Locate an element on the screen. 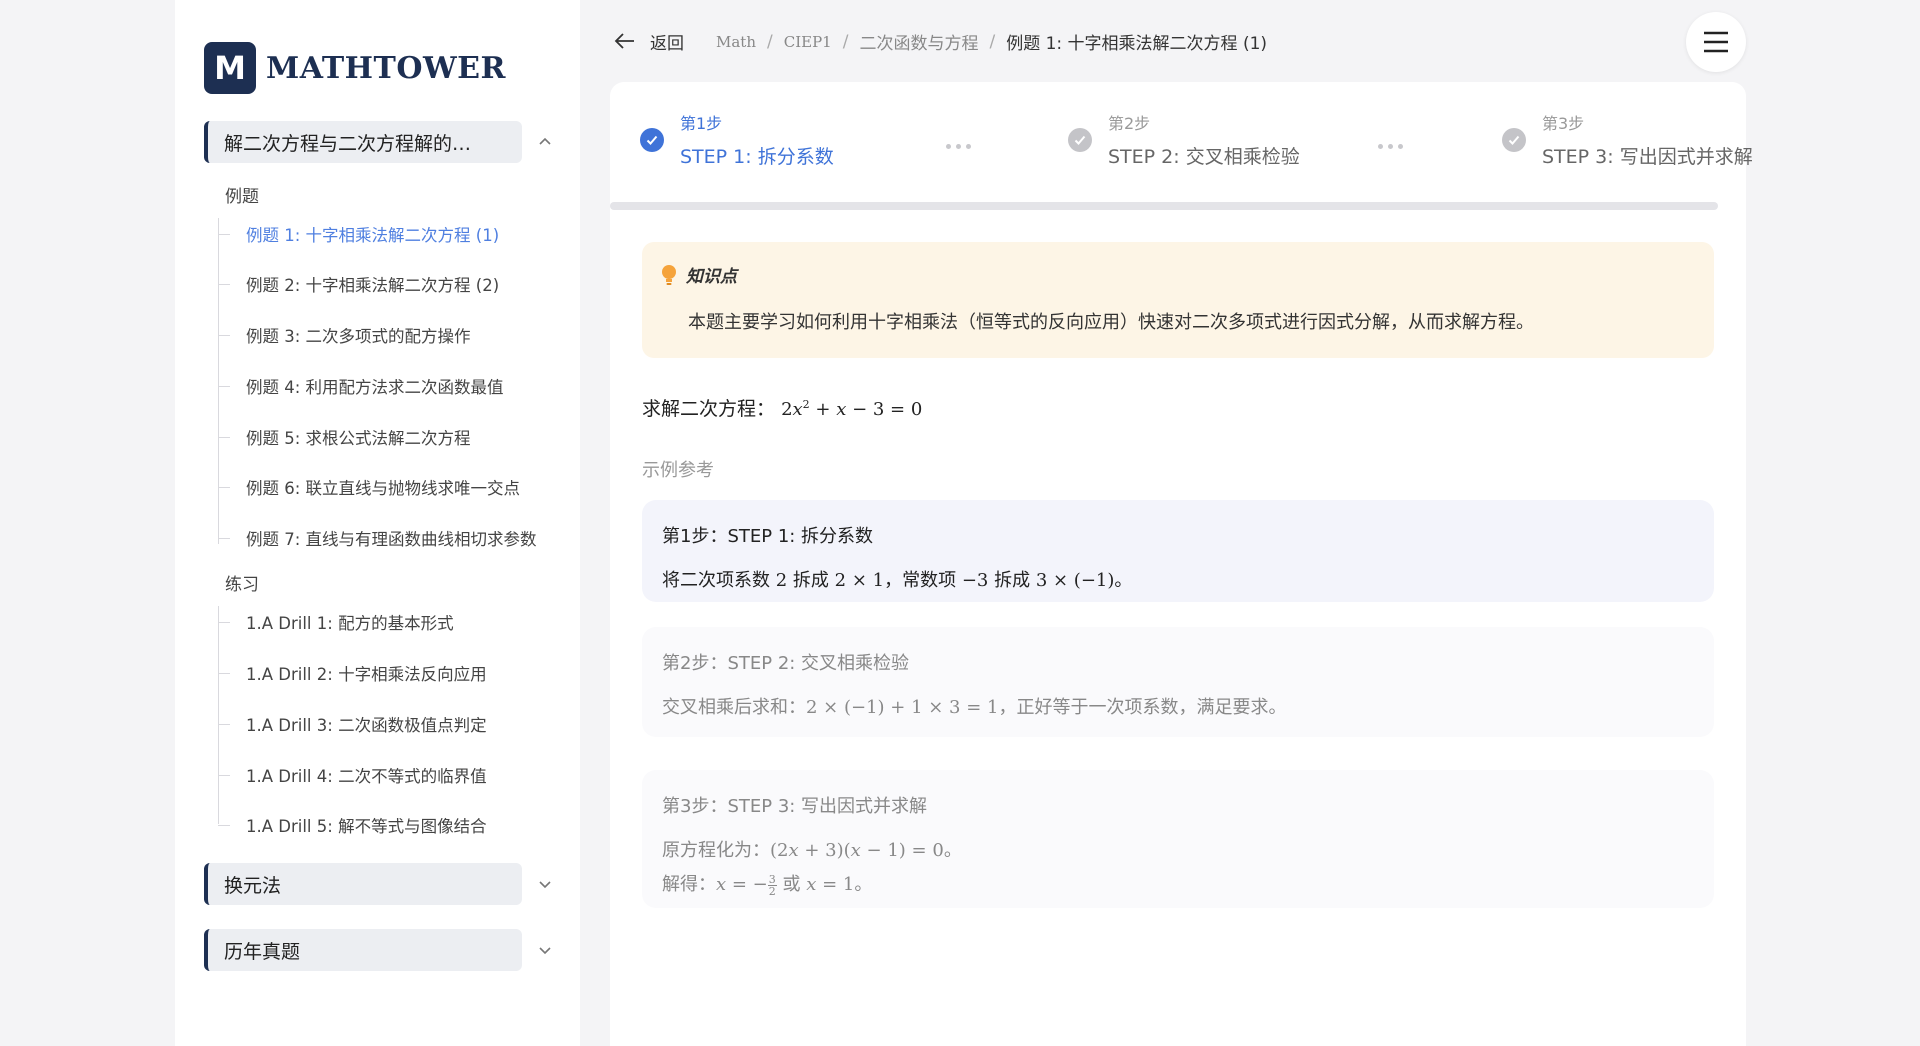 The height and width of the screenshot is (1046, 1920). solution-step-result: 解得：x = −3 2 或 x = 1。 is located at coordinates (767, 885).